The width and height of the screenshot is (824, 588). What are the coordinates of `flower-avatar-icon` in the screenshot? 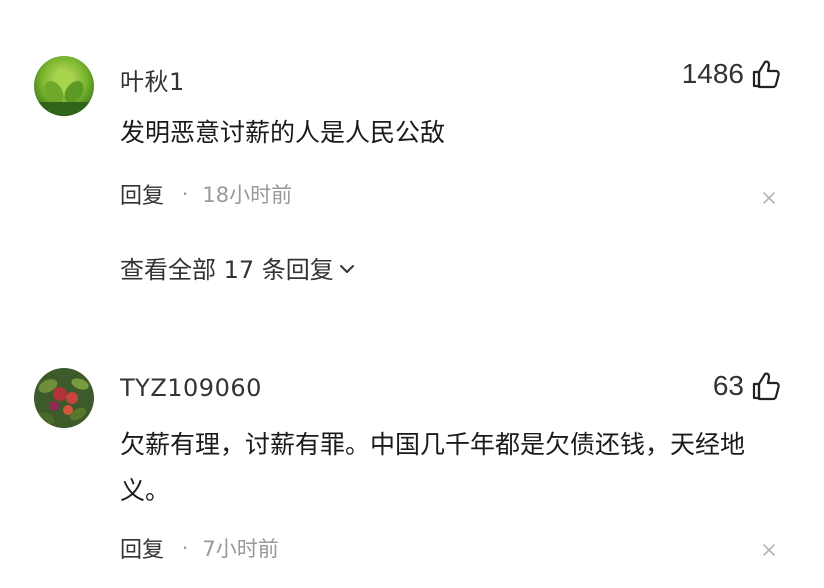 It's located at (64, 398).